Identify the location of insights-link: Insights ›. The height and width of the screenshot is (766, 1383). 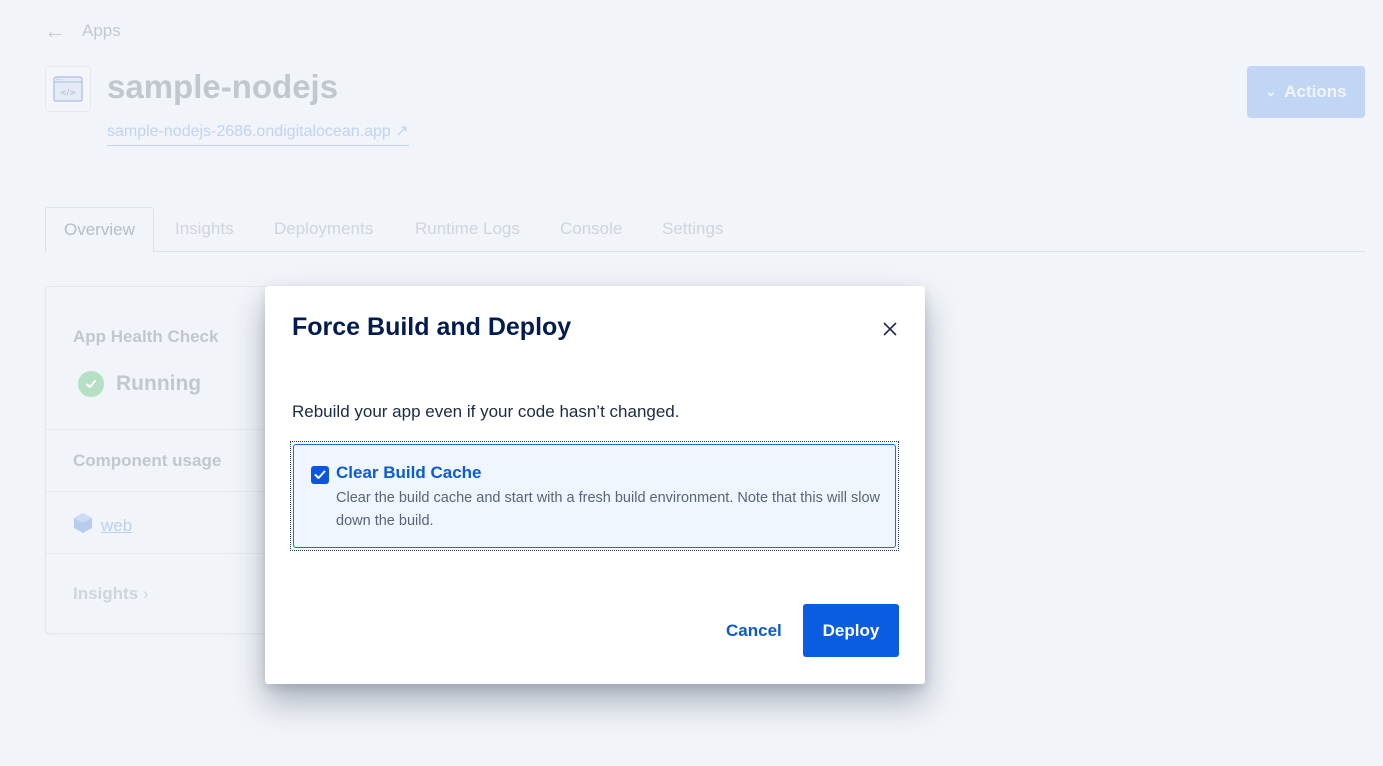
(111, 594).